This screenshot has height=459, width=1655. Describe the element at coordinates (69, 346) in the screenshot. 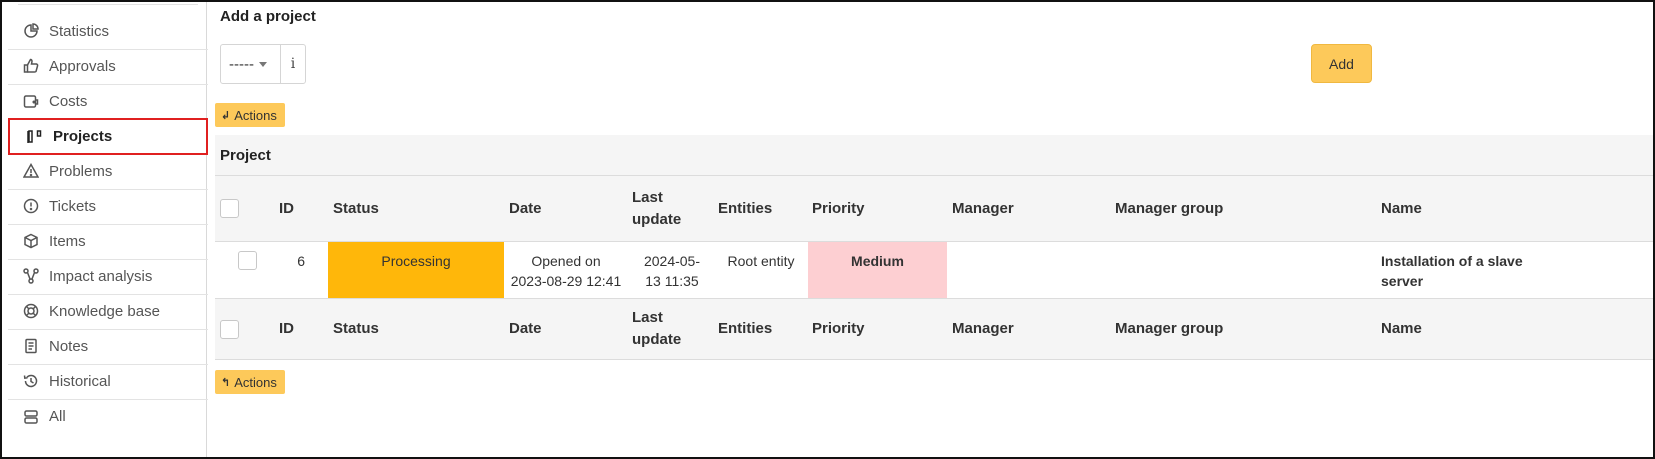

I see `sidebar-item-label: Notes` at that location.